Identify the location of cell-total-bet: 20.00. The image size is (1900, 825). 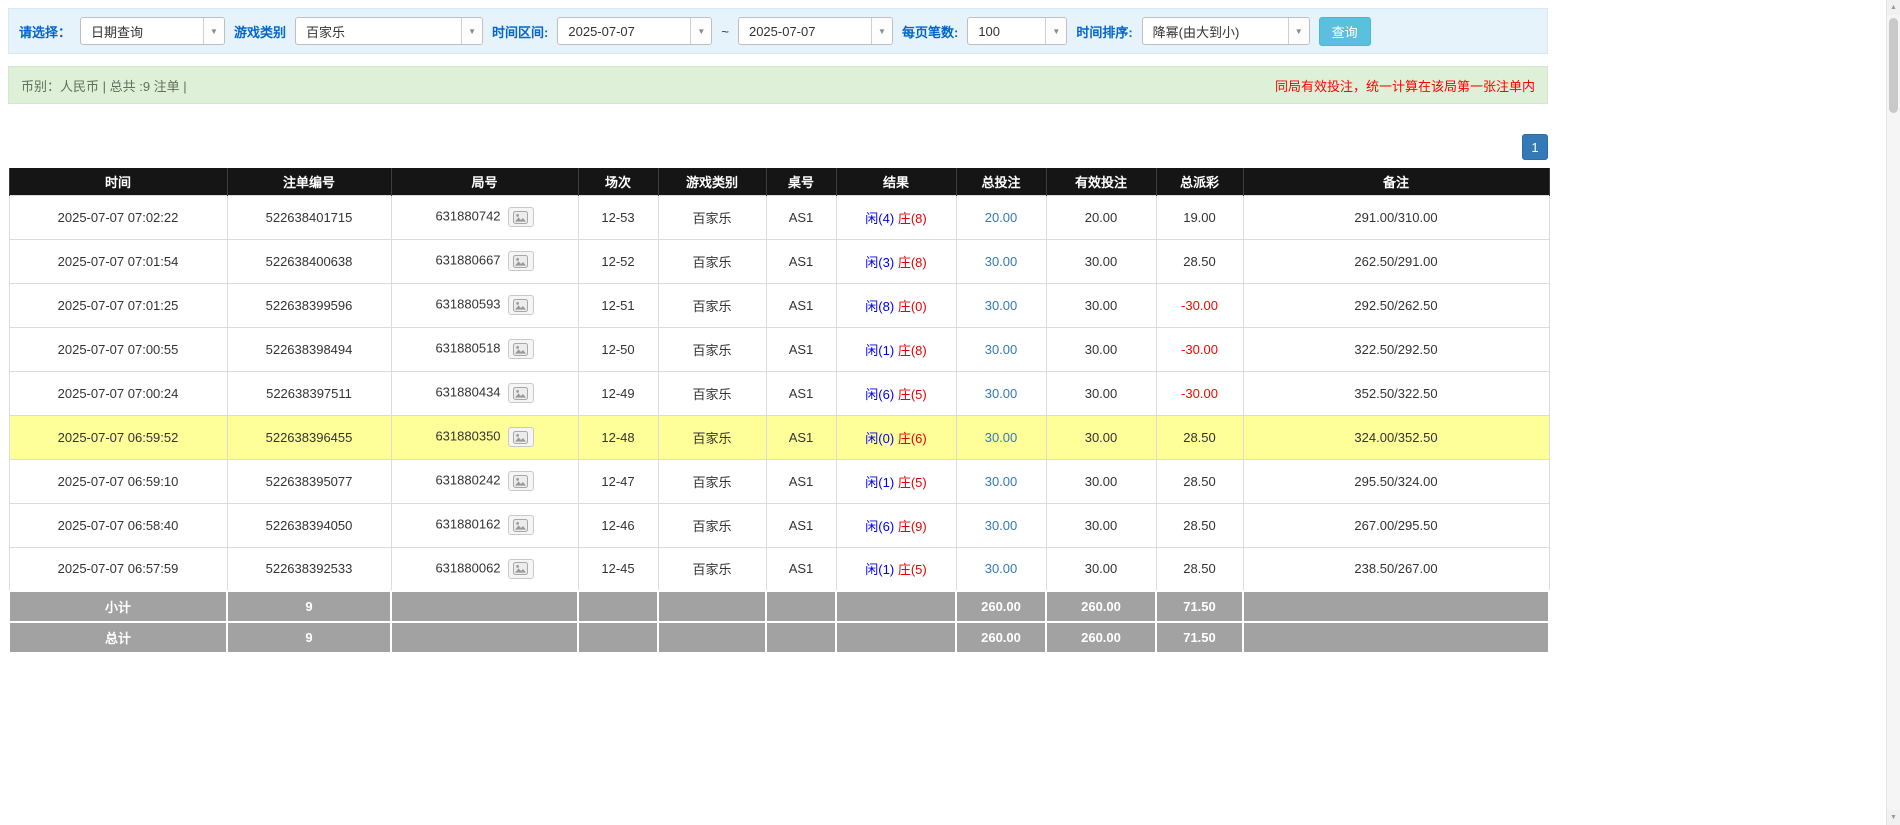
(1001, 217).